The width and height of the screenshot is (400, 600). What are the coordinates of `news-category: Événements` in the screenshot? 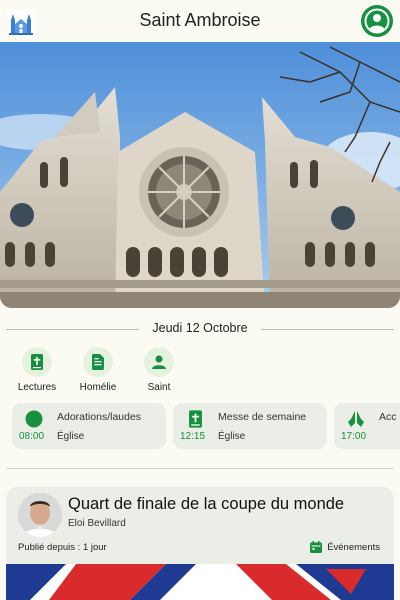 It's located at (345, 547).